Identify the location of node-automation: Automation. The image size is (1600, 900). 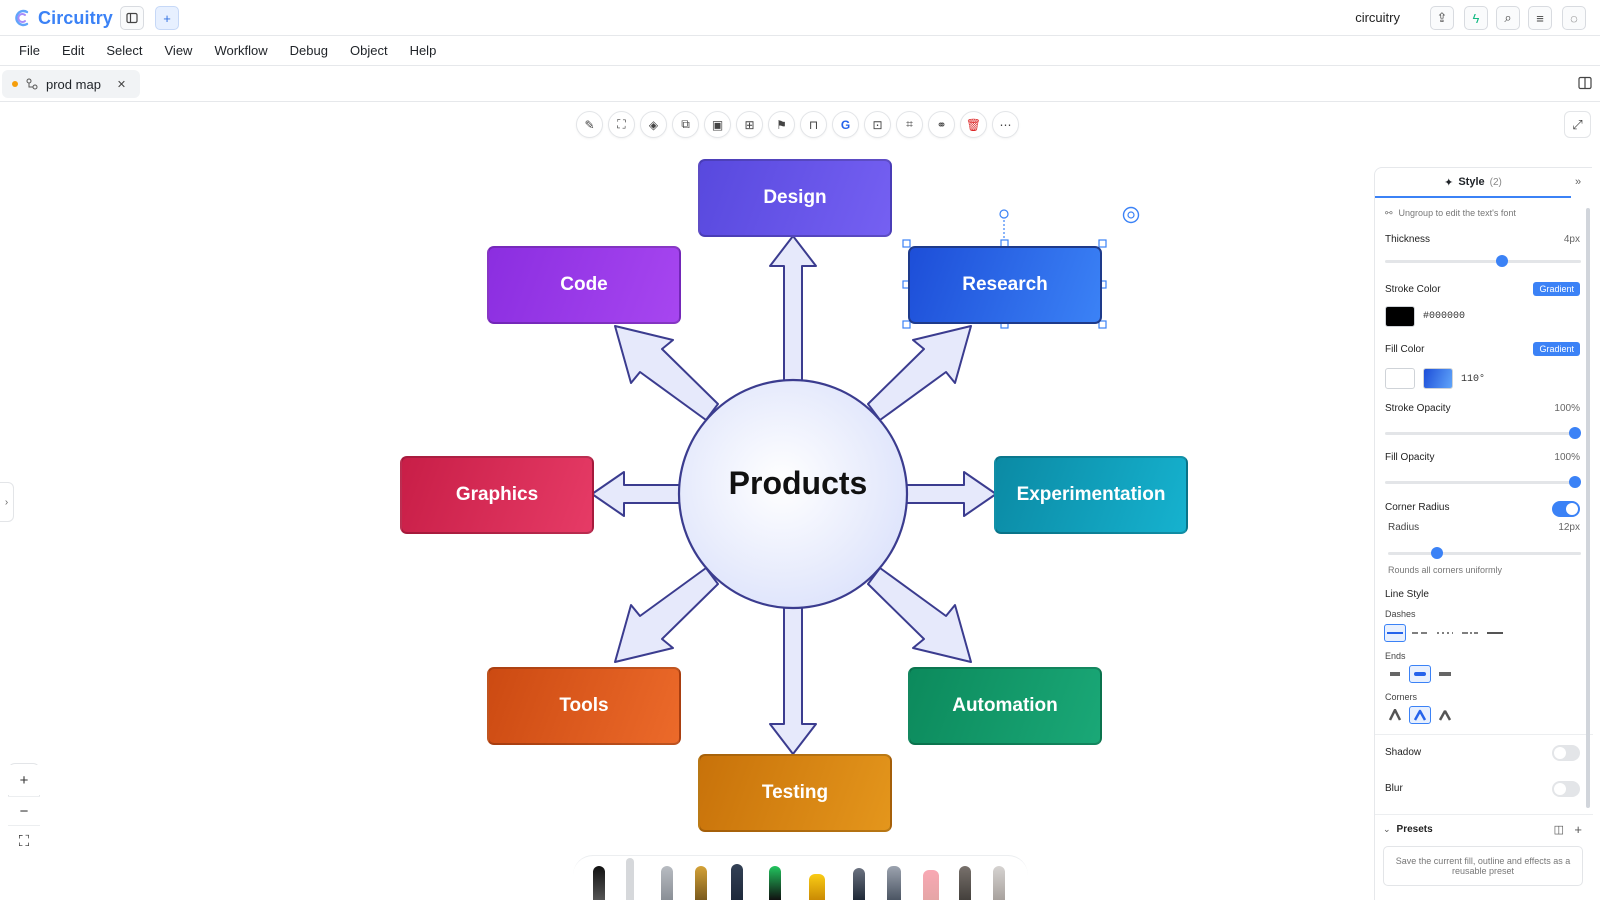
(1005, 706).